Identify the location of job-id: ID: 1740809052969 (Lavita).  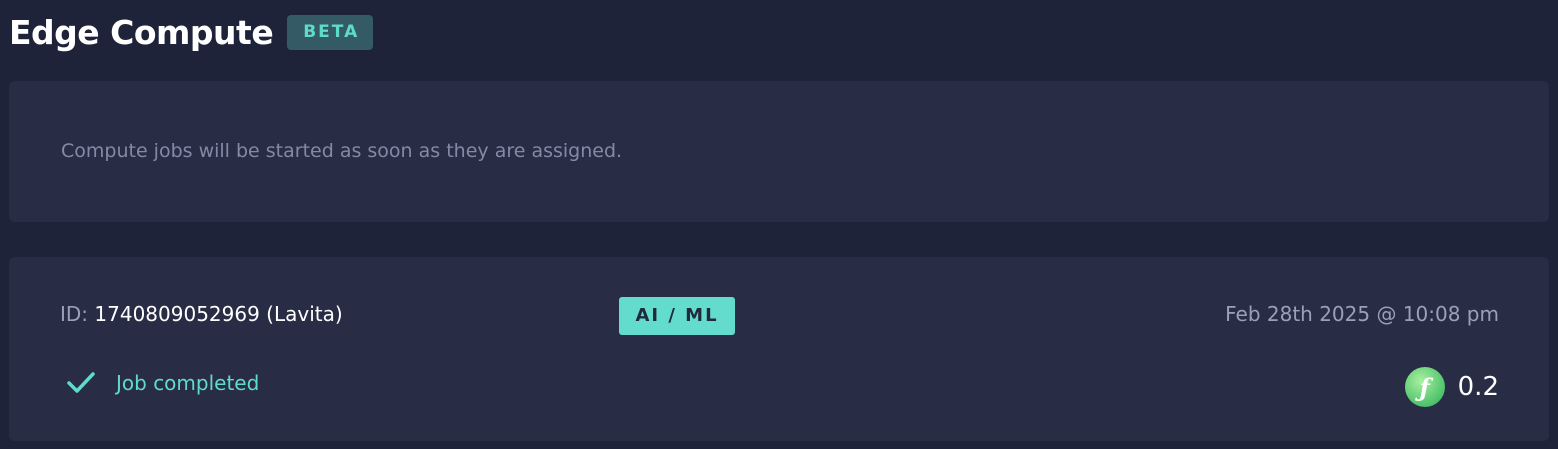
(201, 314).